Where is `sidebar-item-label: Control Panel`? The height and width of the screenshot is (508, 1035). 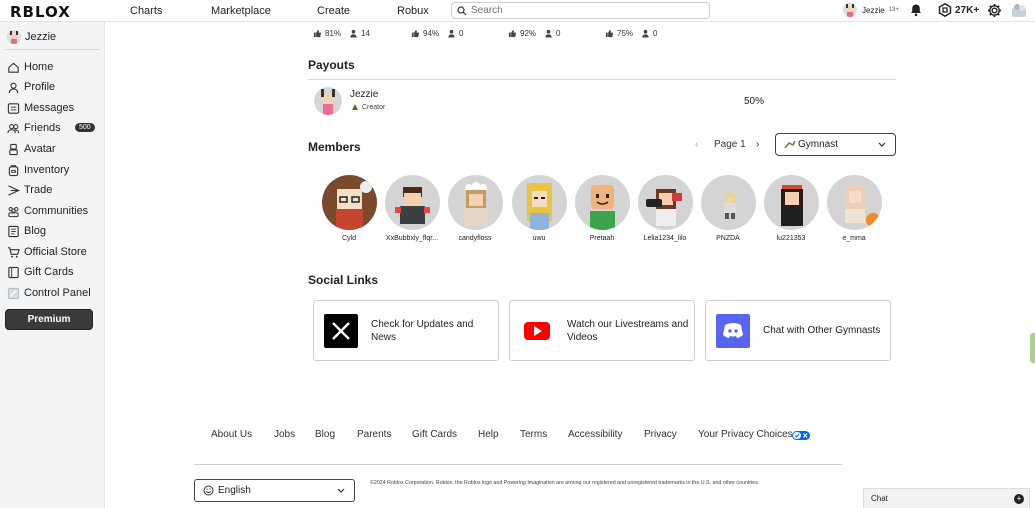
sidebar-item-label: Control Panel is located at coordinates (57, 293).